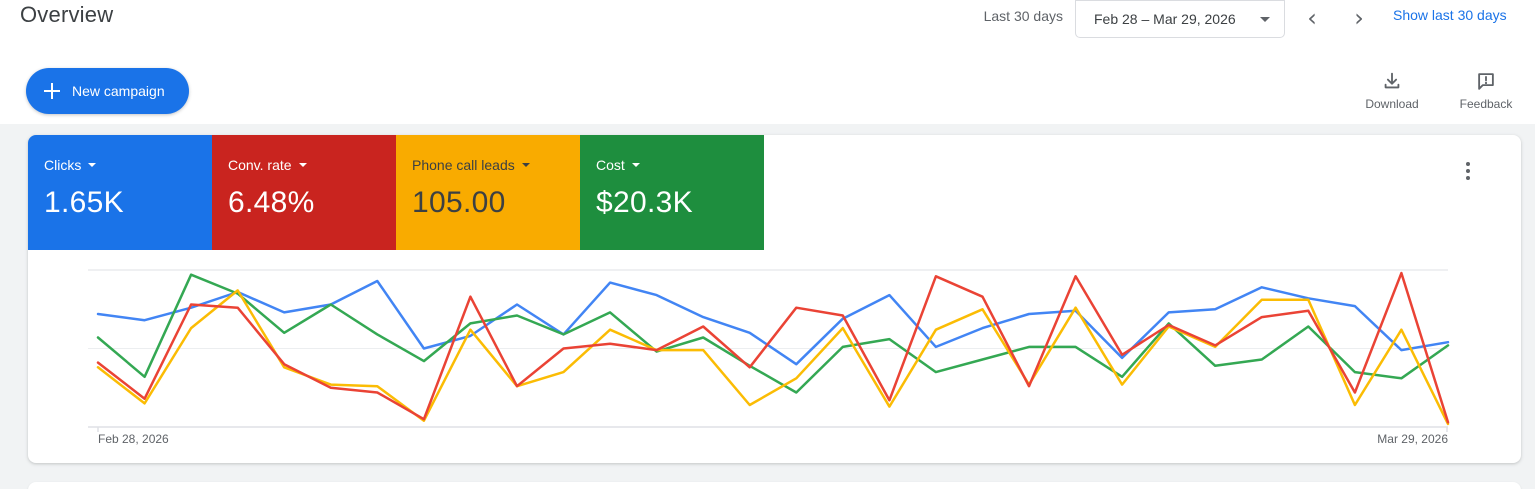 This screenshot has width=1535, height=489. What do you see at coordinates (459, 202) in the screenshot?
I see `scorecard-metric-value: 105.00` at bounding box center [459, 202].